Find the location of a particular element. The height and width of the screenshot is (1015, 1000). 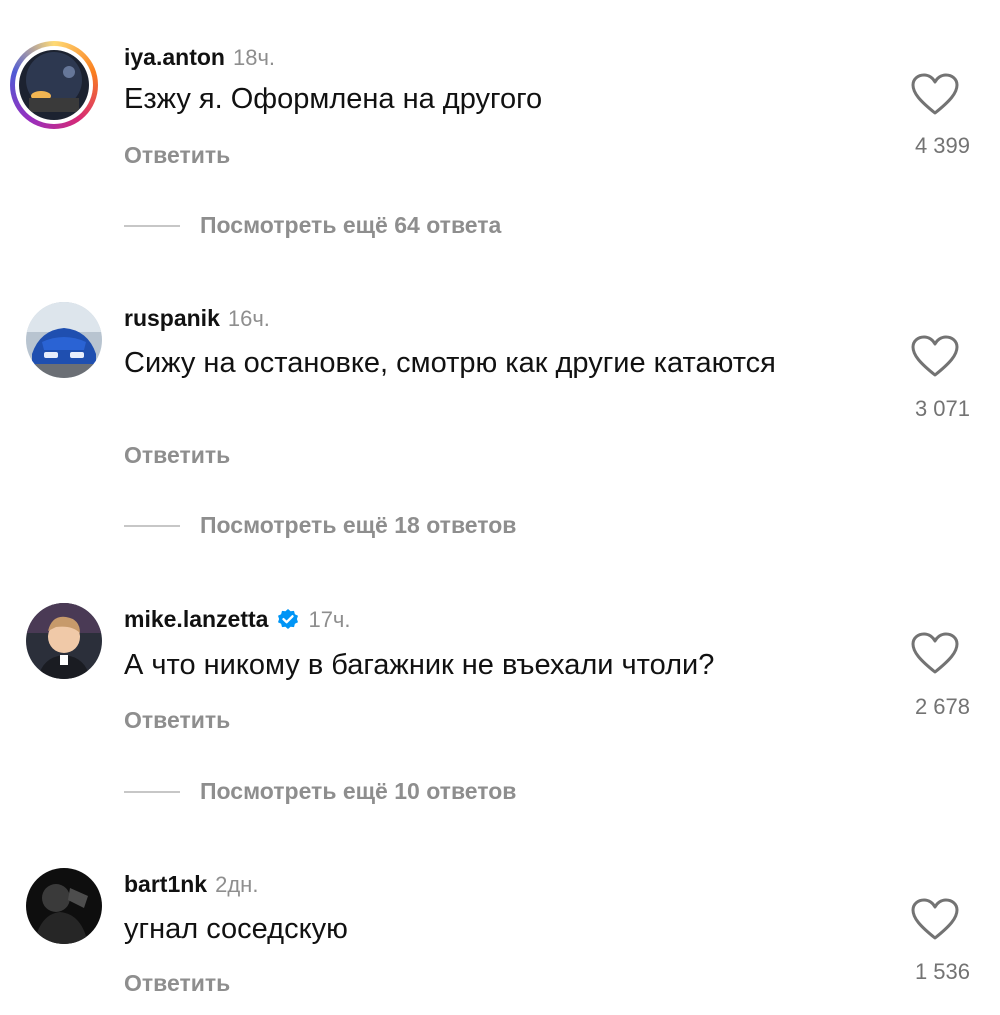

view-more-replies-label: Посмотреть ещё 10 ответов is located at coordinates (358, 791).